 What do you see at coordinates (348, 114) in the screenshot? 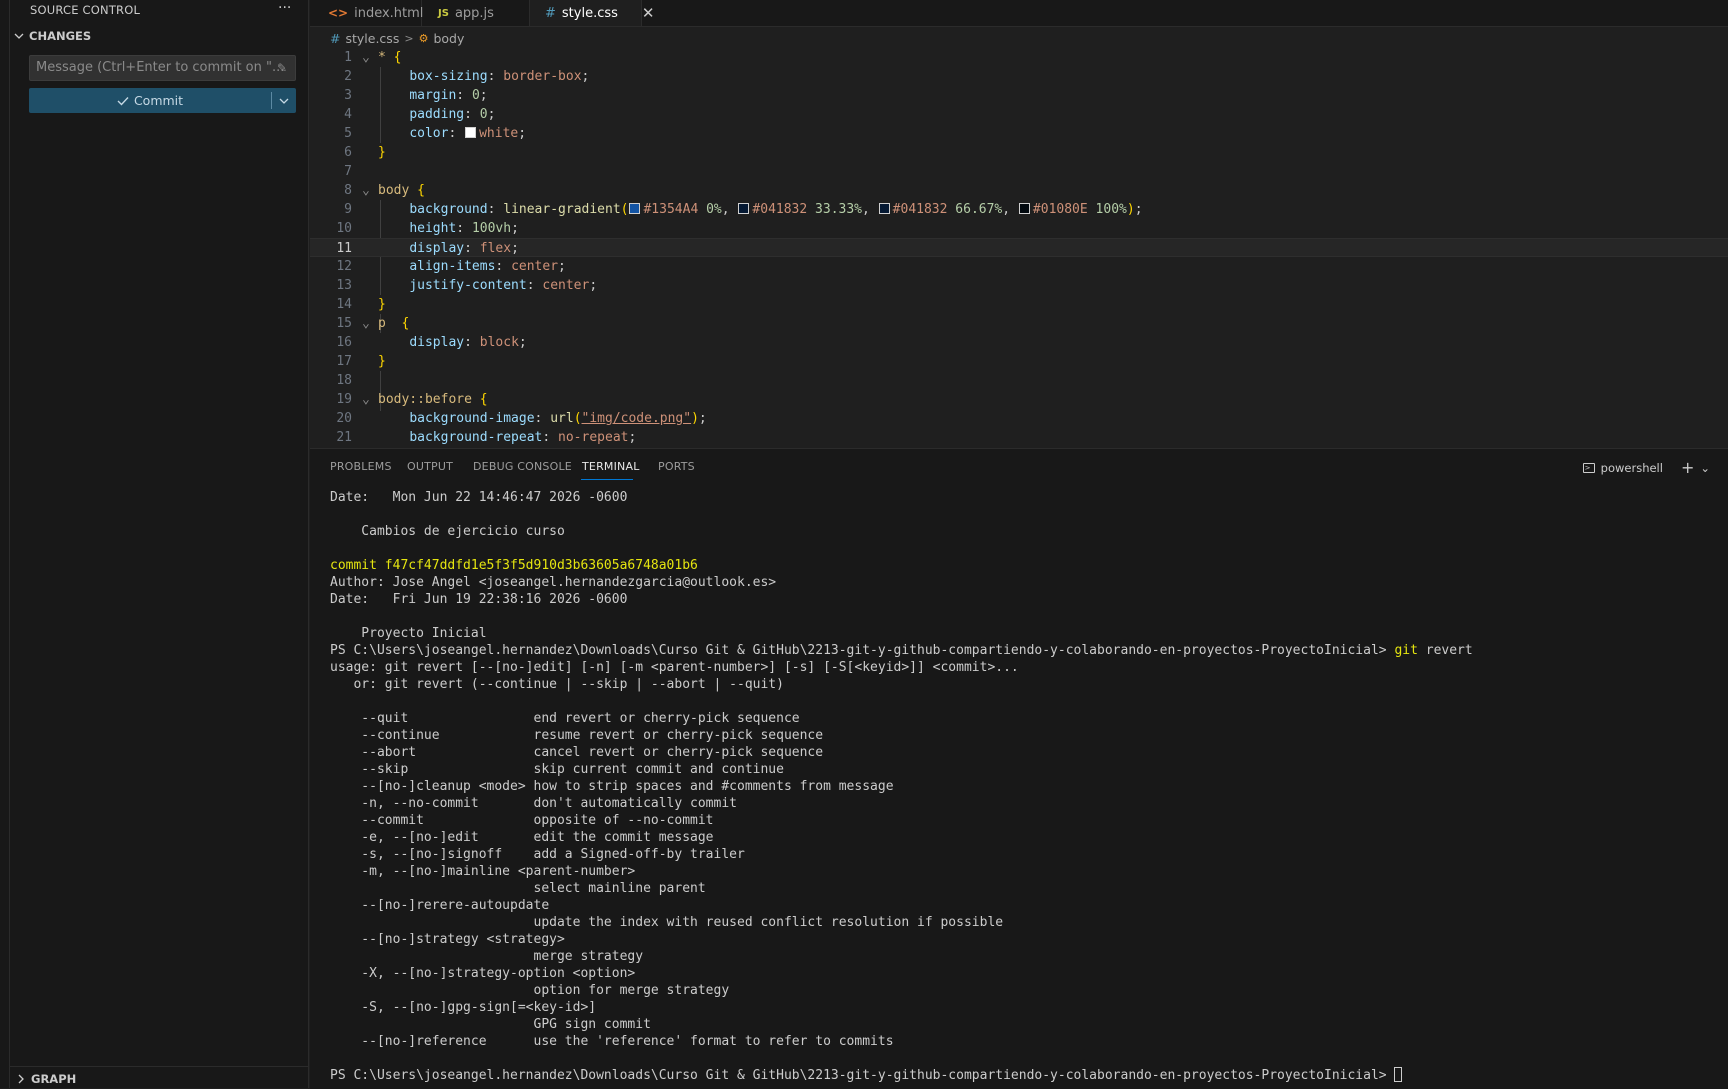
I see `line-number: 4` at bounding box center [348, 114].